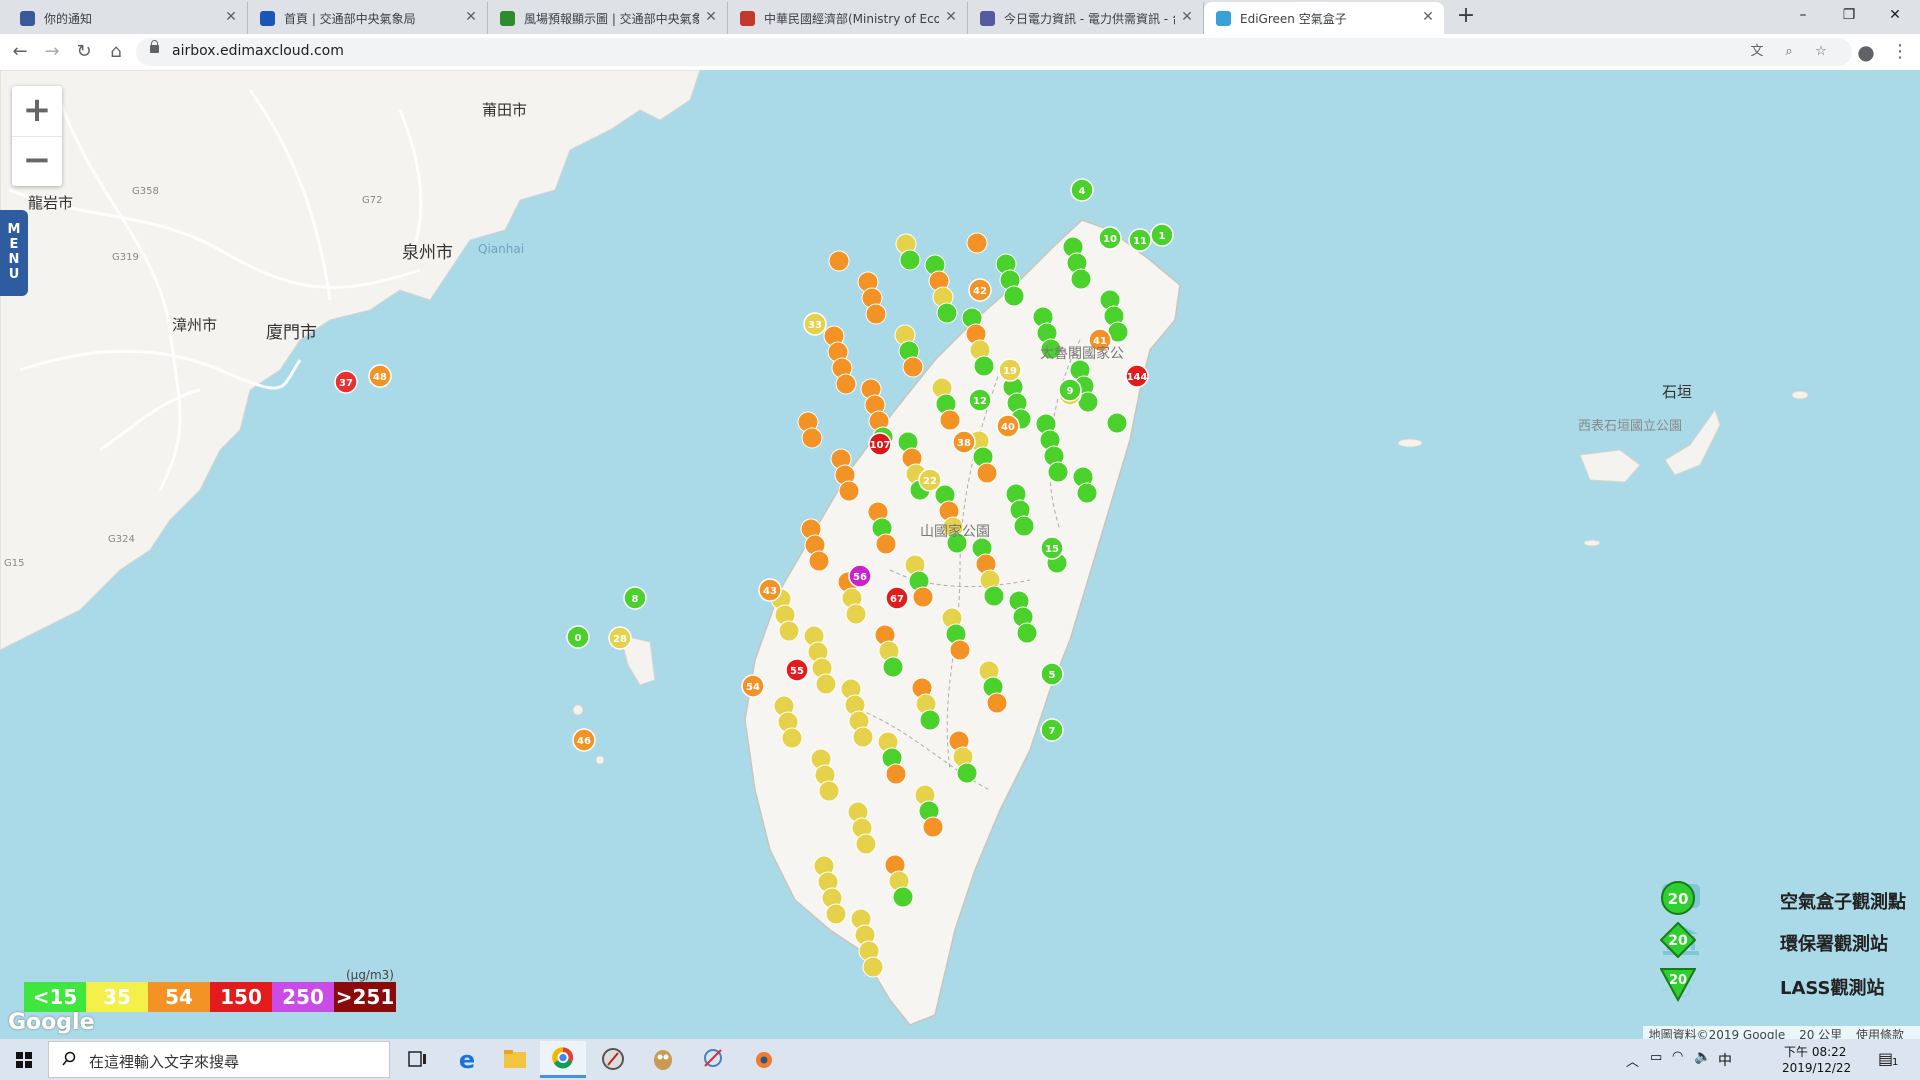 The image size is (1920, 1080). Describe the element at coordinates (1803, 15) in the screenshot. I see `minimize-button: –` at that location.